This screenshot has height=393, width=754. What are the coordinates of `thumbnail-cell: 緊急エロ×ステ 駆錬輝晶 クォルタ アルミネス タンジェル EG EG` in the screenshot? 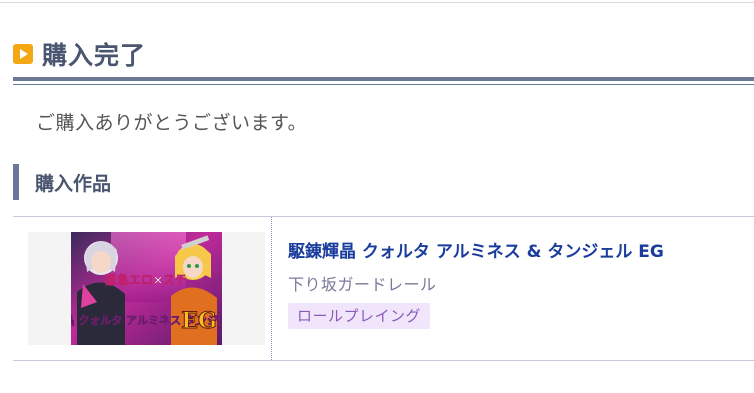 It's located at (142, 288).